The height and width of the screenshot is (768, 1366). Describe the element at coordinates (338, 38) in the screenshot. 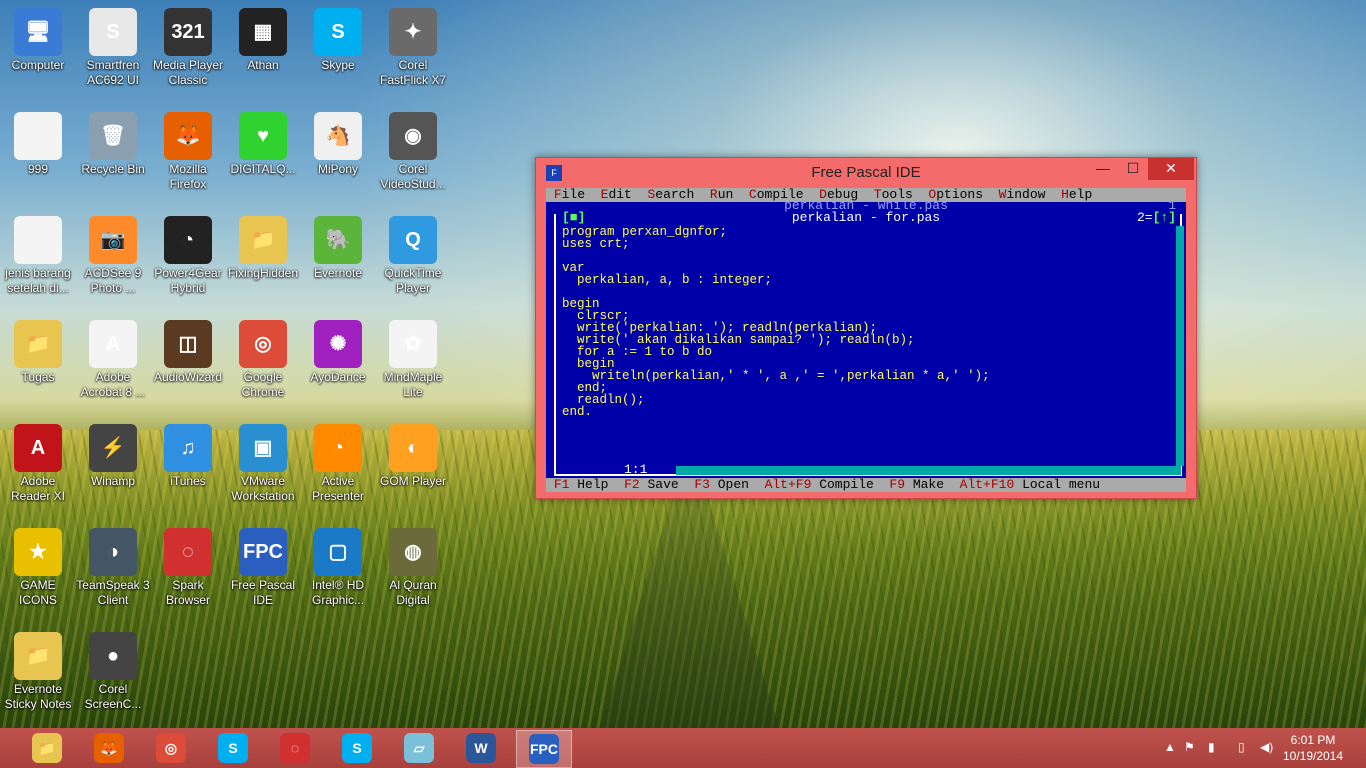

I see `desktop-icon-skype: S Skype` at that location.